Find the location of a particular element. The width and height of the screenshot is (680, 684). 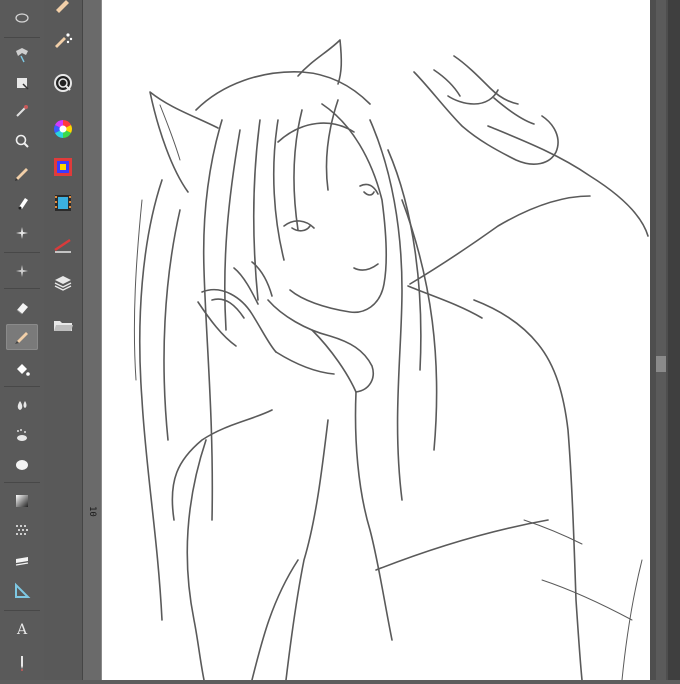

tool-palette: A is located at coordinates (22, 340).